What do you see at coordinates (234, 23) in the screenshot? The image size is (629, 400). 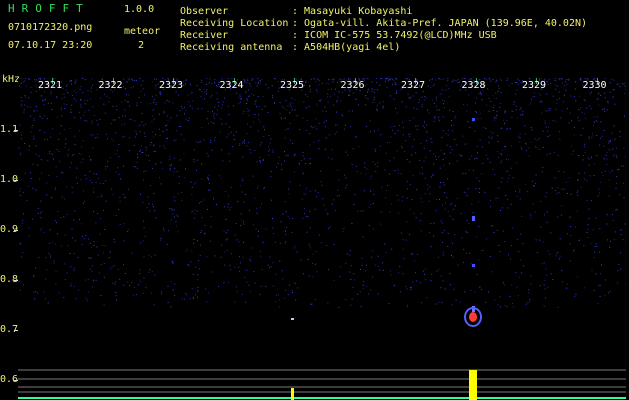 I see `info-key-location: Receiving Location` at bounding box center [234, 23].